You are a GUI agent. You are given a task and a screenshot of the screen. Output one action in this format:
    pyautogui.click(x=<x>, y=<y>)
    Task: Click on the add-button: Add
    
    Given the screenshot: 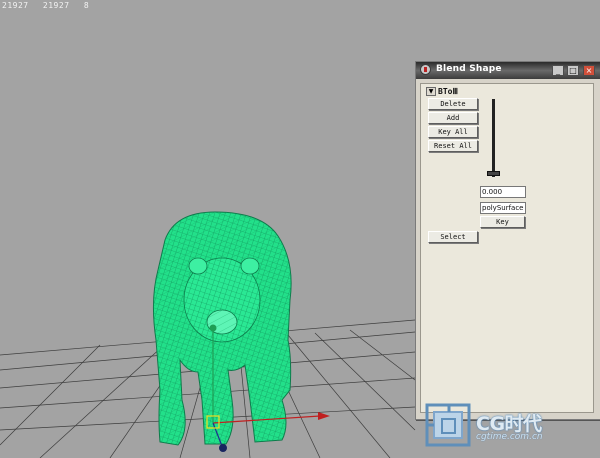 What is the action you would take?
    pyautogui.click(x=453, y=118)
    